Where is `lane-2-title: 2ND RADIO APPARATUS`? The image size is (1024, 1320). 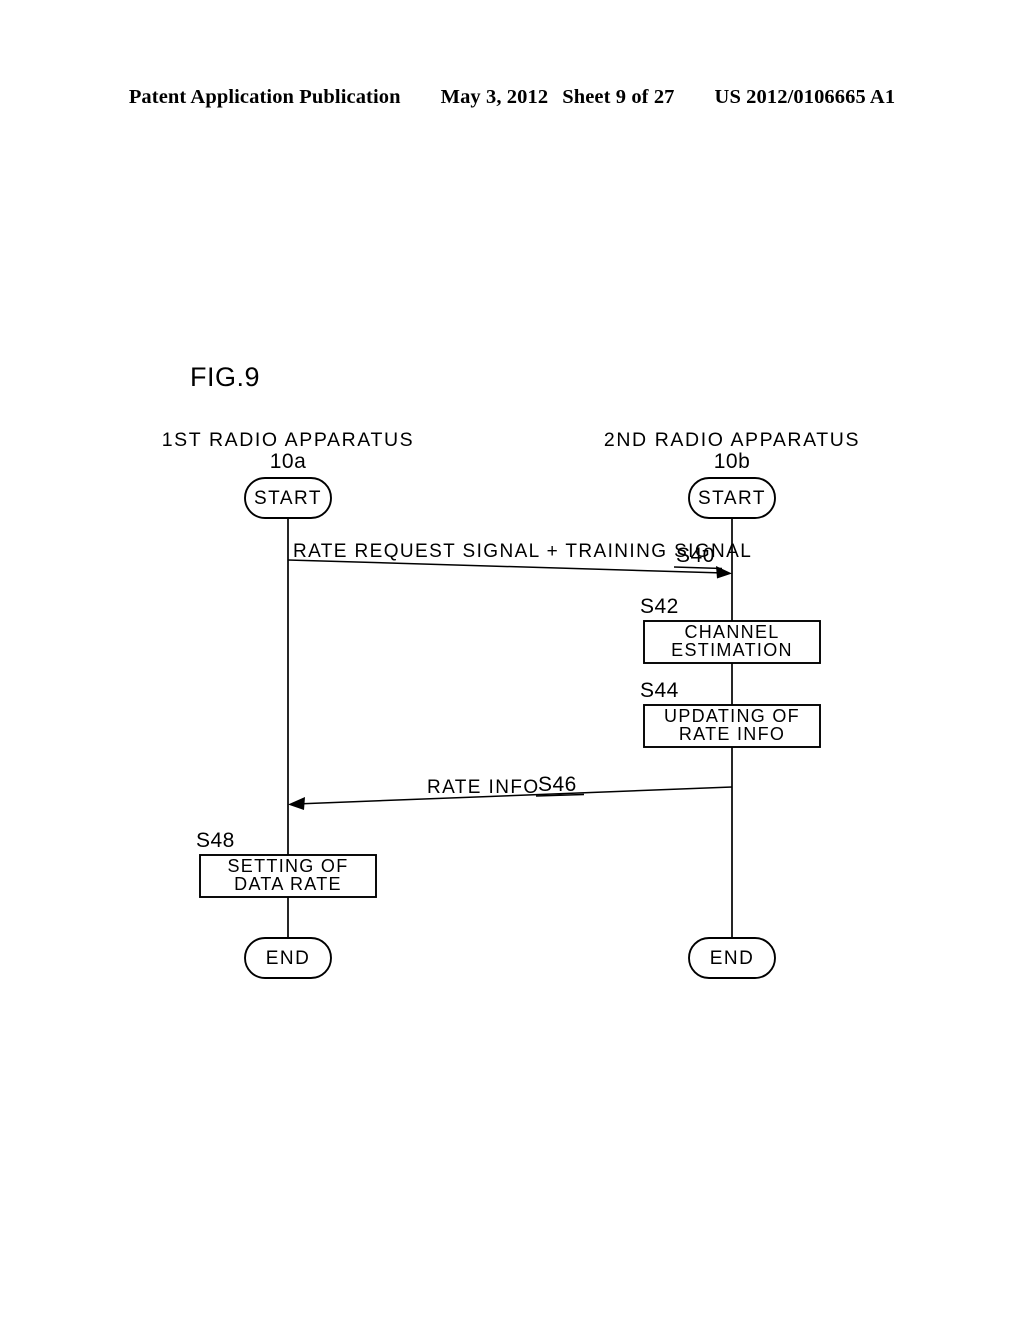 lane-2-title: 2ND RADIO APPARATUS is located at coordinates (732, 440).